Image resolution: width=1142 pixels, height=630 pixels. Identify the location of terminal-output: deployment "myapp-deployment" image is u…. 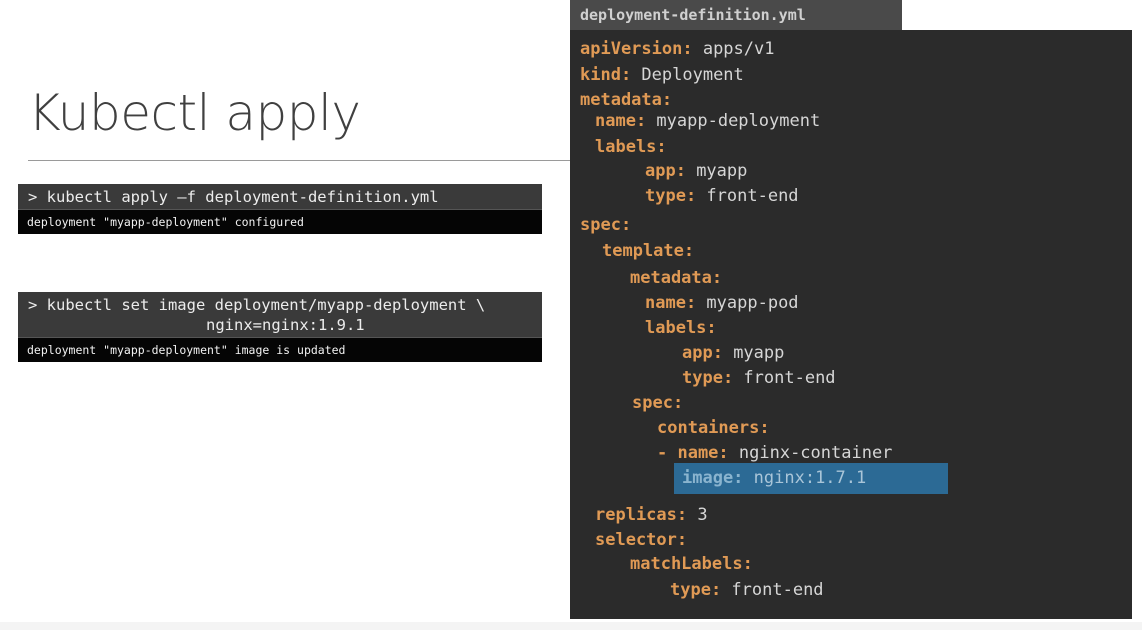
(280, 350).